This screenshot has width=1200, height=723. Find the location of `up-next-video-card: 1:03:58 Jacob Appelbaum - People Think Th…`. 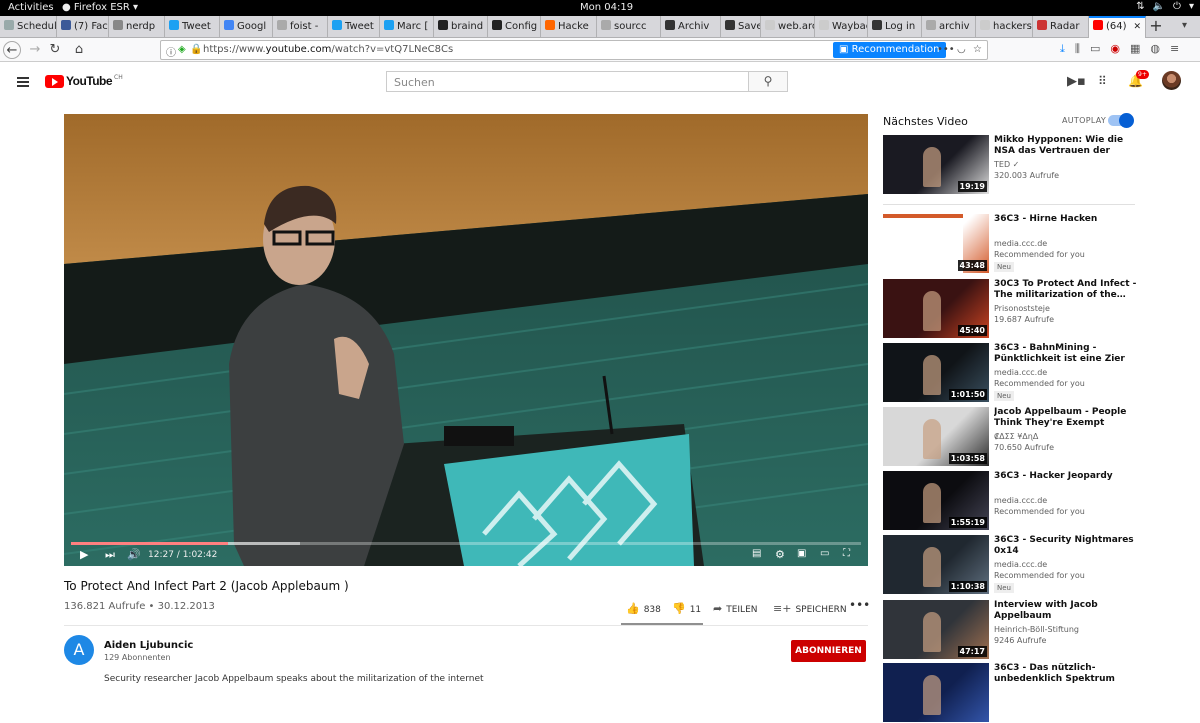

up-next-video-card: 1:03:58 Jacob Appelbaum - People Think Th… is located at coordinates (1013, 437).